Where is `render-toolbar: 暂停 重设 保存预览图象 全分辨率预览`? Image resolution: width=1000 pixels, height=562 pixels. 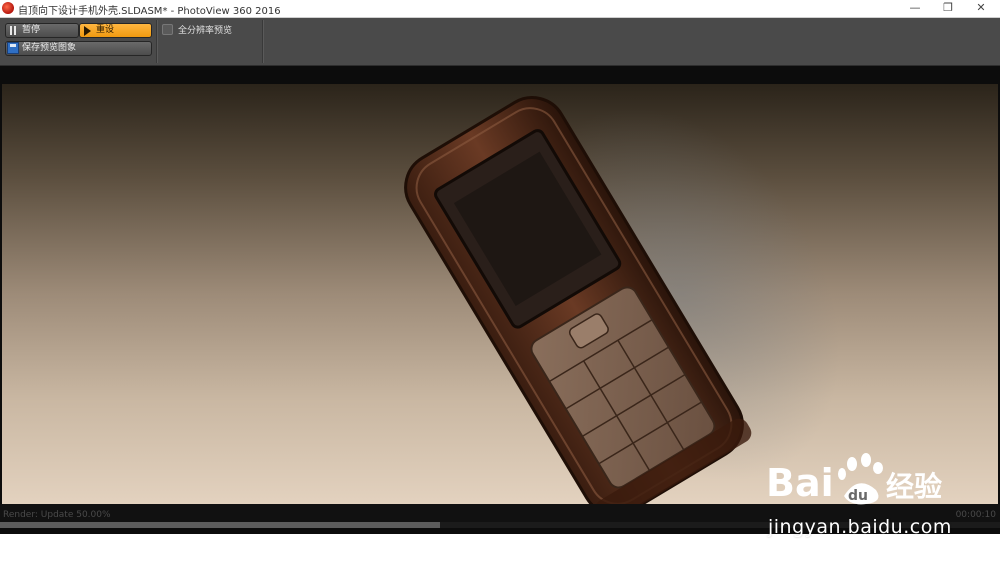
render-toolbar: 暂停 重设 保存预览图象 全分辨率预览 is located at coordinates (500, 42).